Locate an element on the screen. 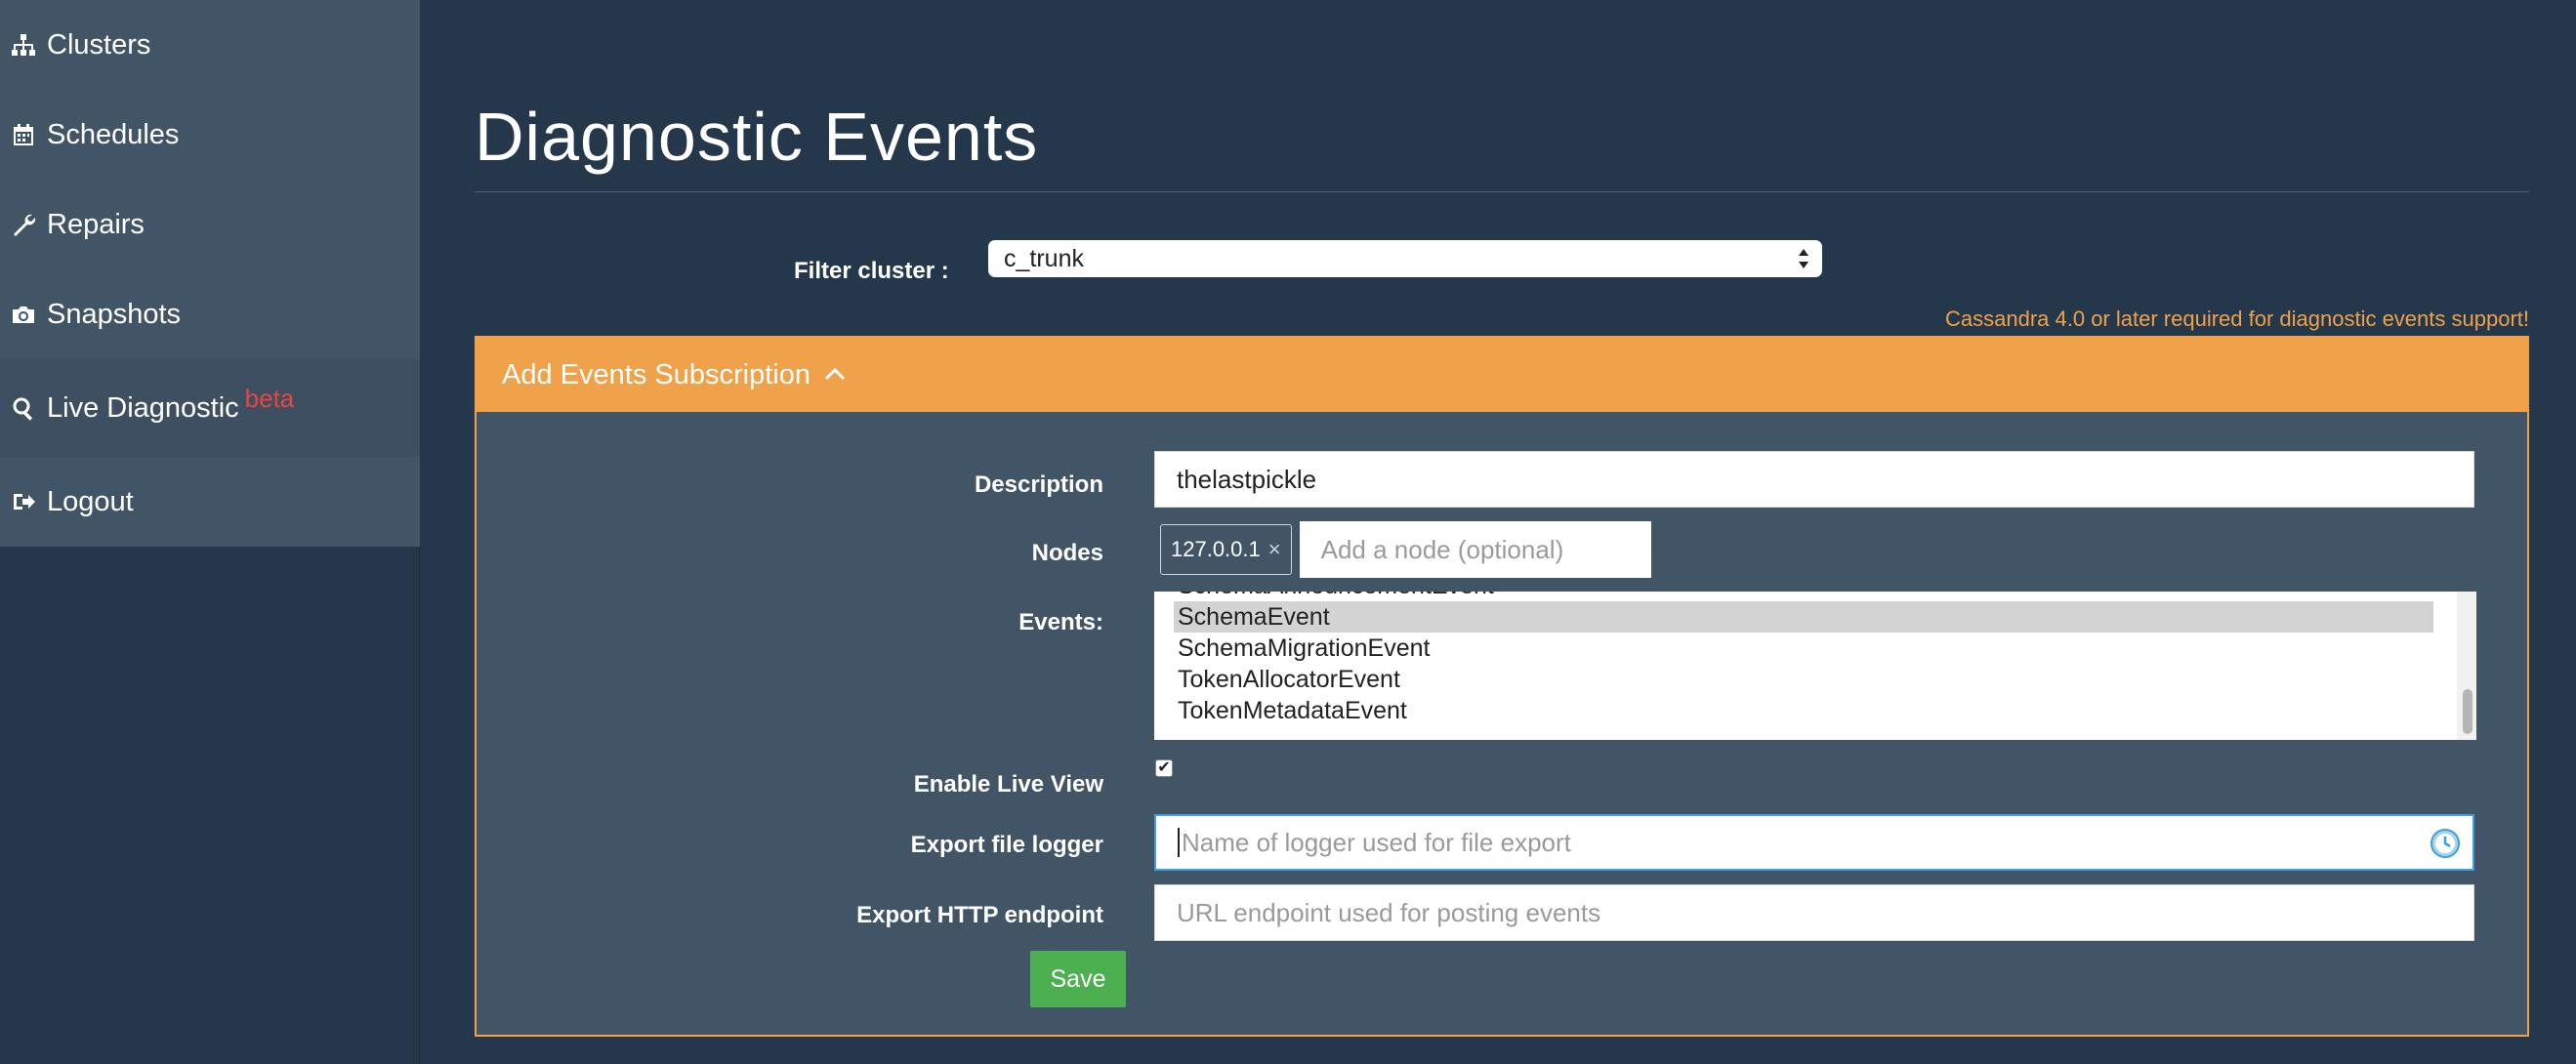 The image size is (2576, 1064). select-arrows-icon is located at coordinates (1803, 258).